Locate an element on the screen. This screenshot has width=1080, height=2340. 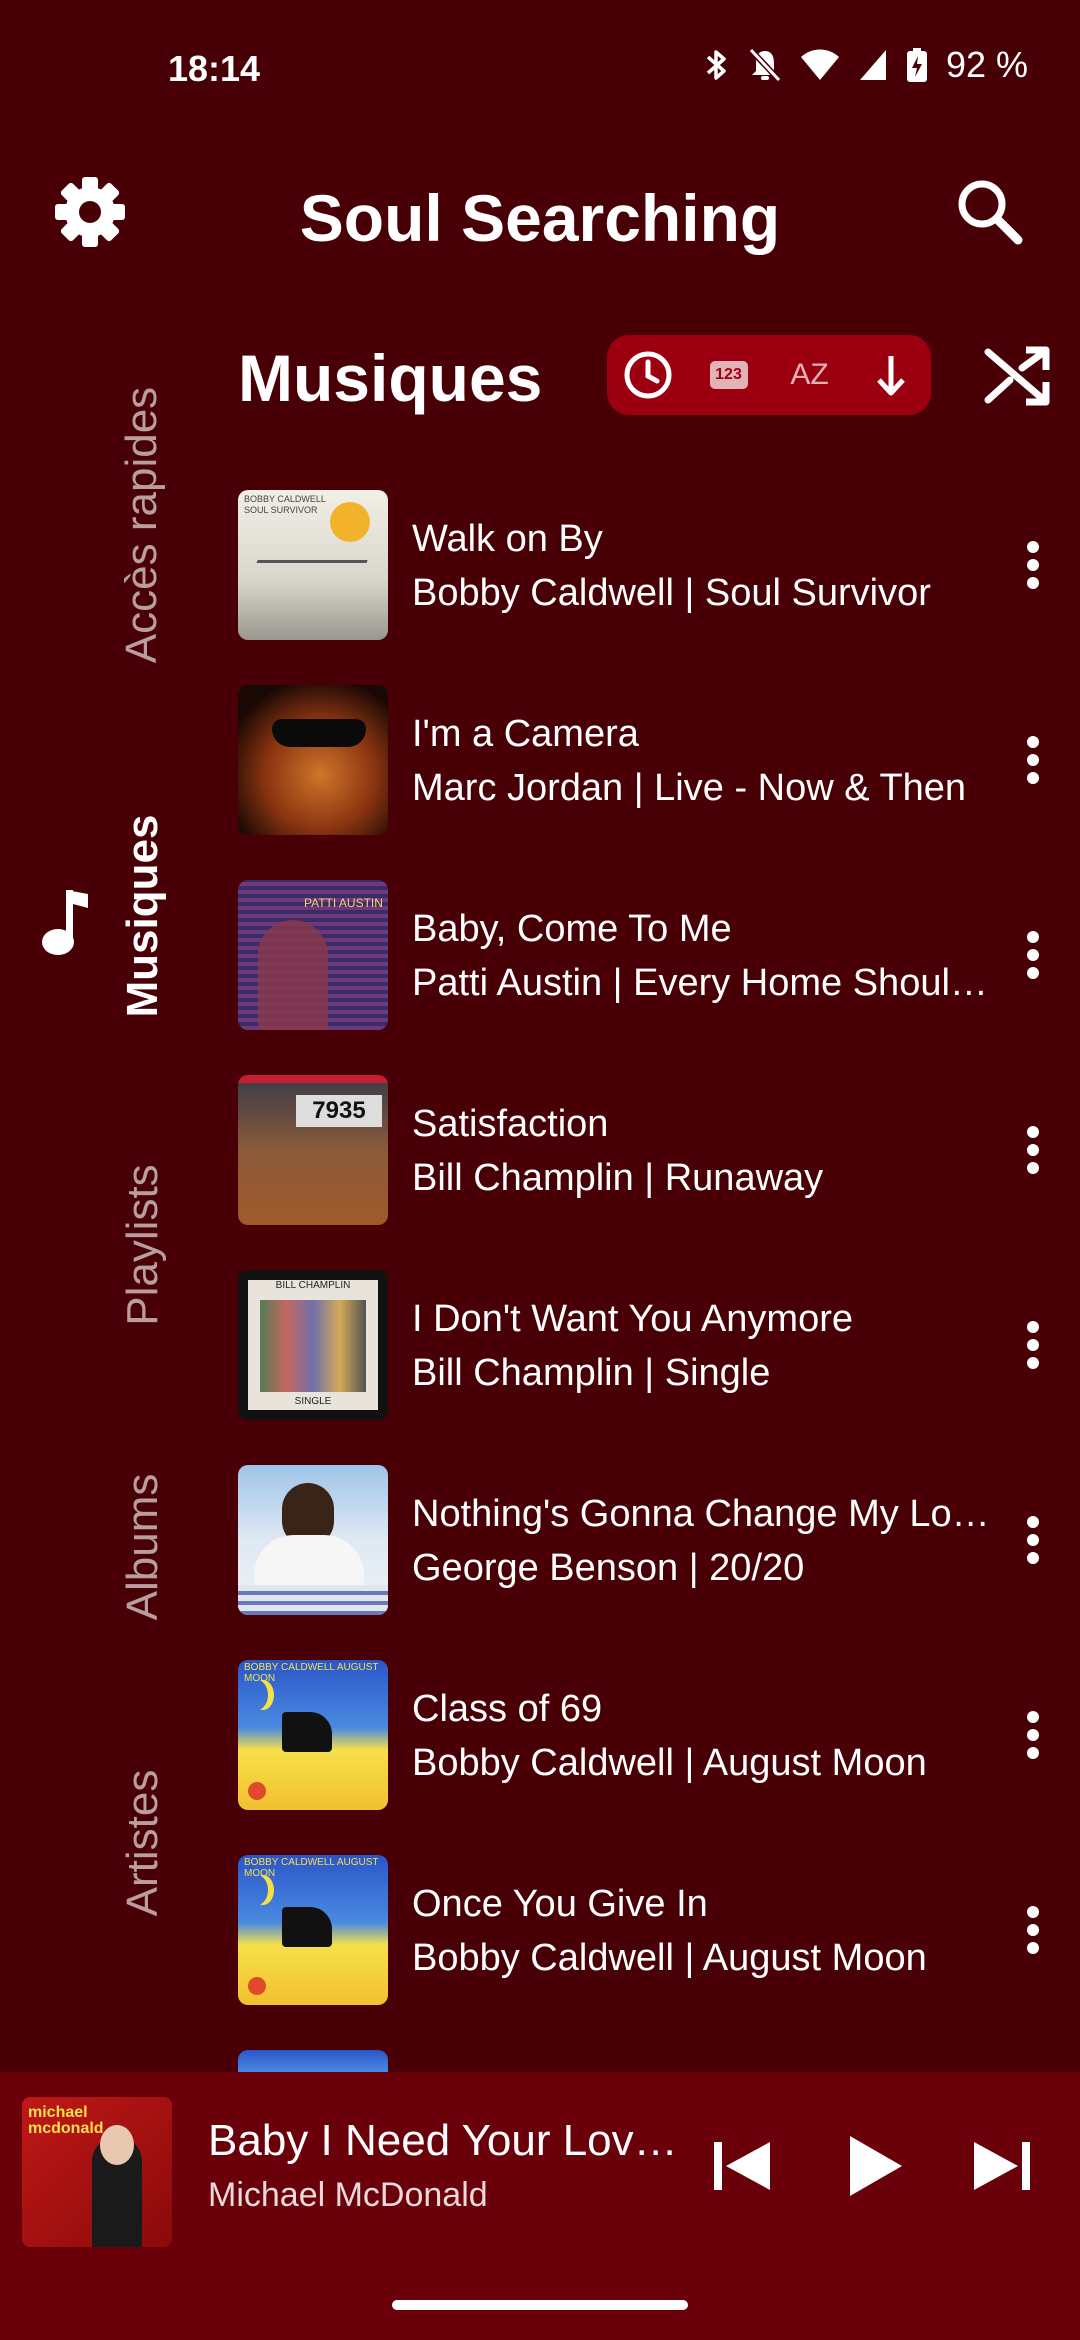
sort-recent-button is located at coordinates (648, 375).